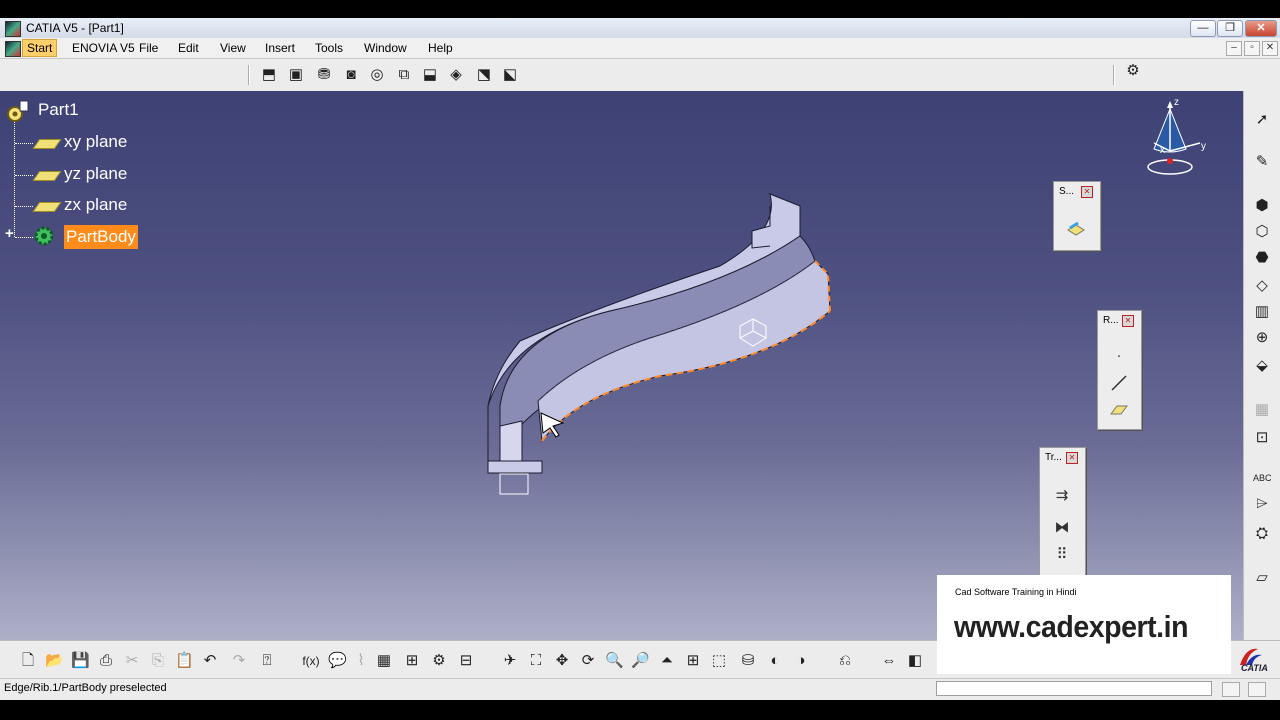  What do you see at coordinates (466, 661) in the screenshot?
I see `analysis-icon: ⊟` at bounding box center [466, 661].